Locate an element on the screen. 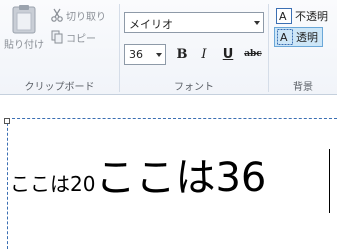 The image size is (337, 249). cut-button: 切り取り is located at coordinates (78, 15).